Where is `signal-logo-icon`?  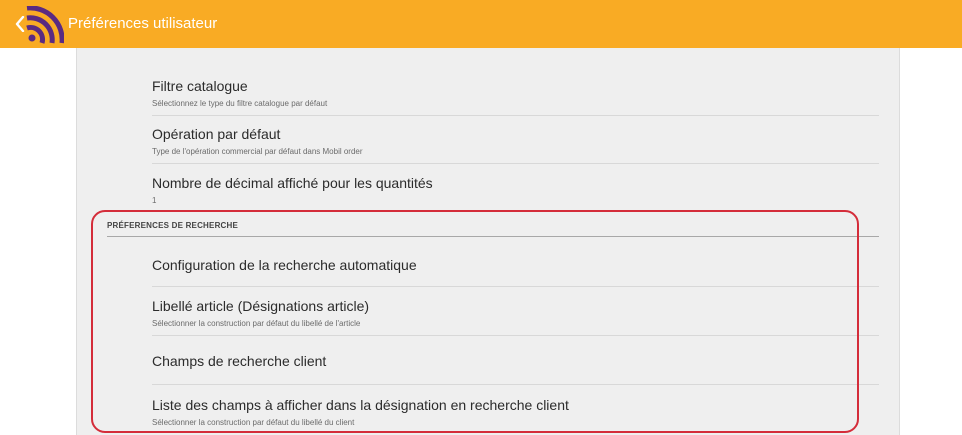
signal-logo-icon is located at coordinates (44, 25).